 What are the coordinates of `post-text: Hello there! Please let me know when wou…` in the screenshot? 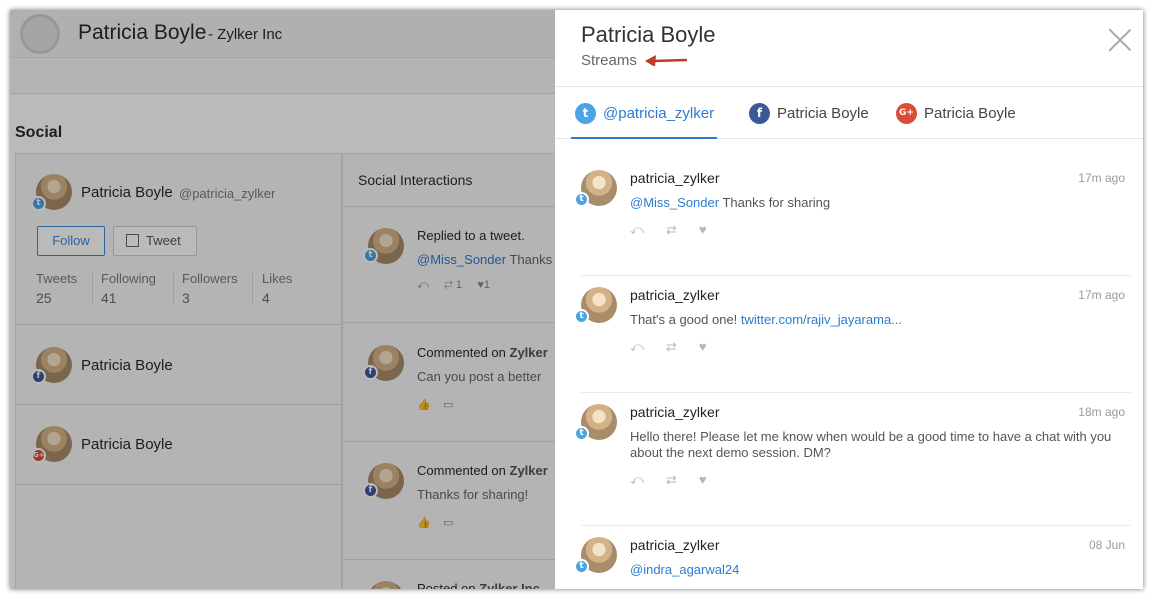 It's located at (871, 444).